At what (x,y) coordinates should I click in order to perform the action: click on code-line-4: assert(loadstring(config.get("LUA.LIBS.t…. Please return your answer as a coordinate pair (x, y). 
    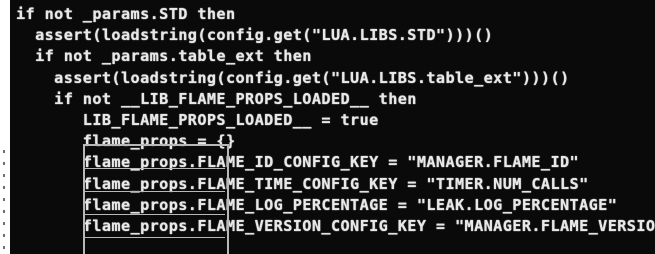
    Looking at the image, I should click on (293, 77).